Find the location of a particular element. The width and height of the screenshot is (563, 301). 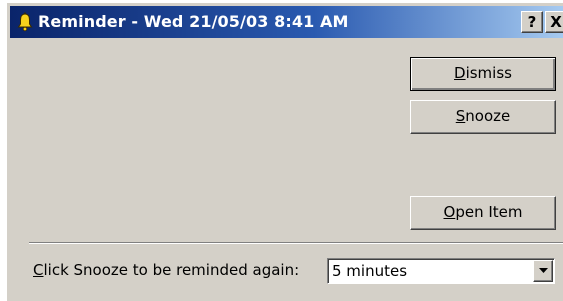

snooze-mnemonic: S is located at coordinates (460, 116).